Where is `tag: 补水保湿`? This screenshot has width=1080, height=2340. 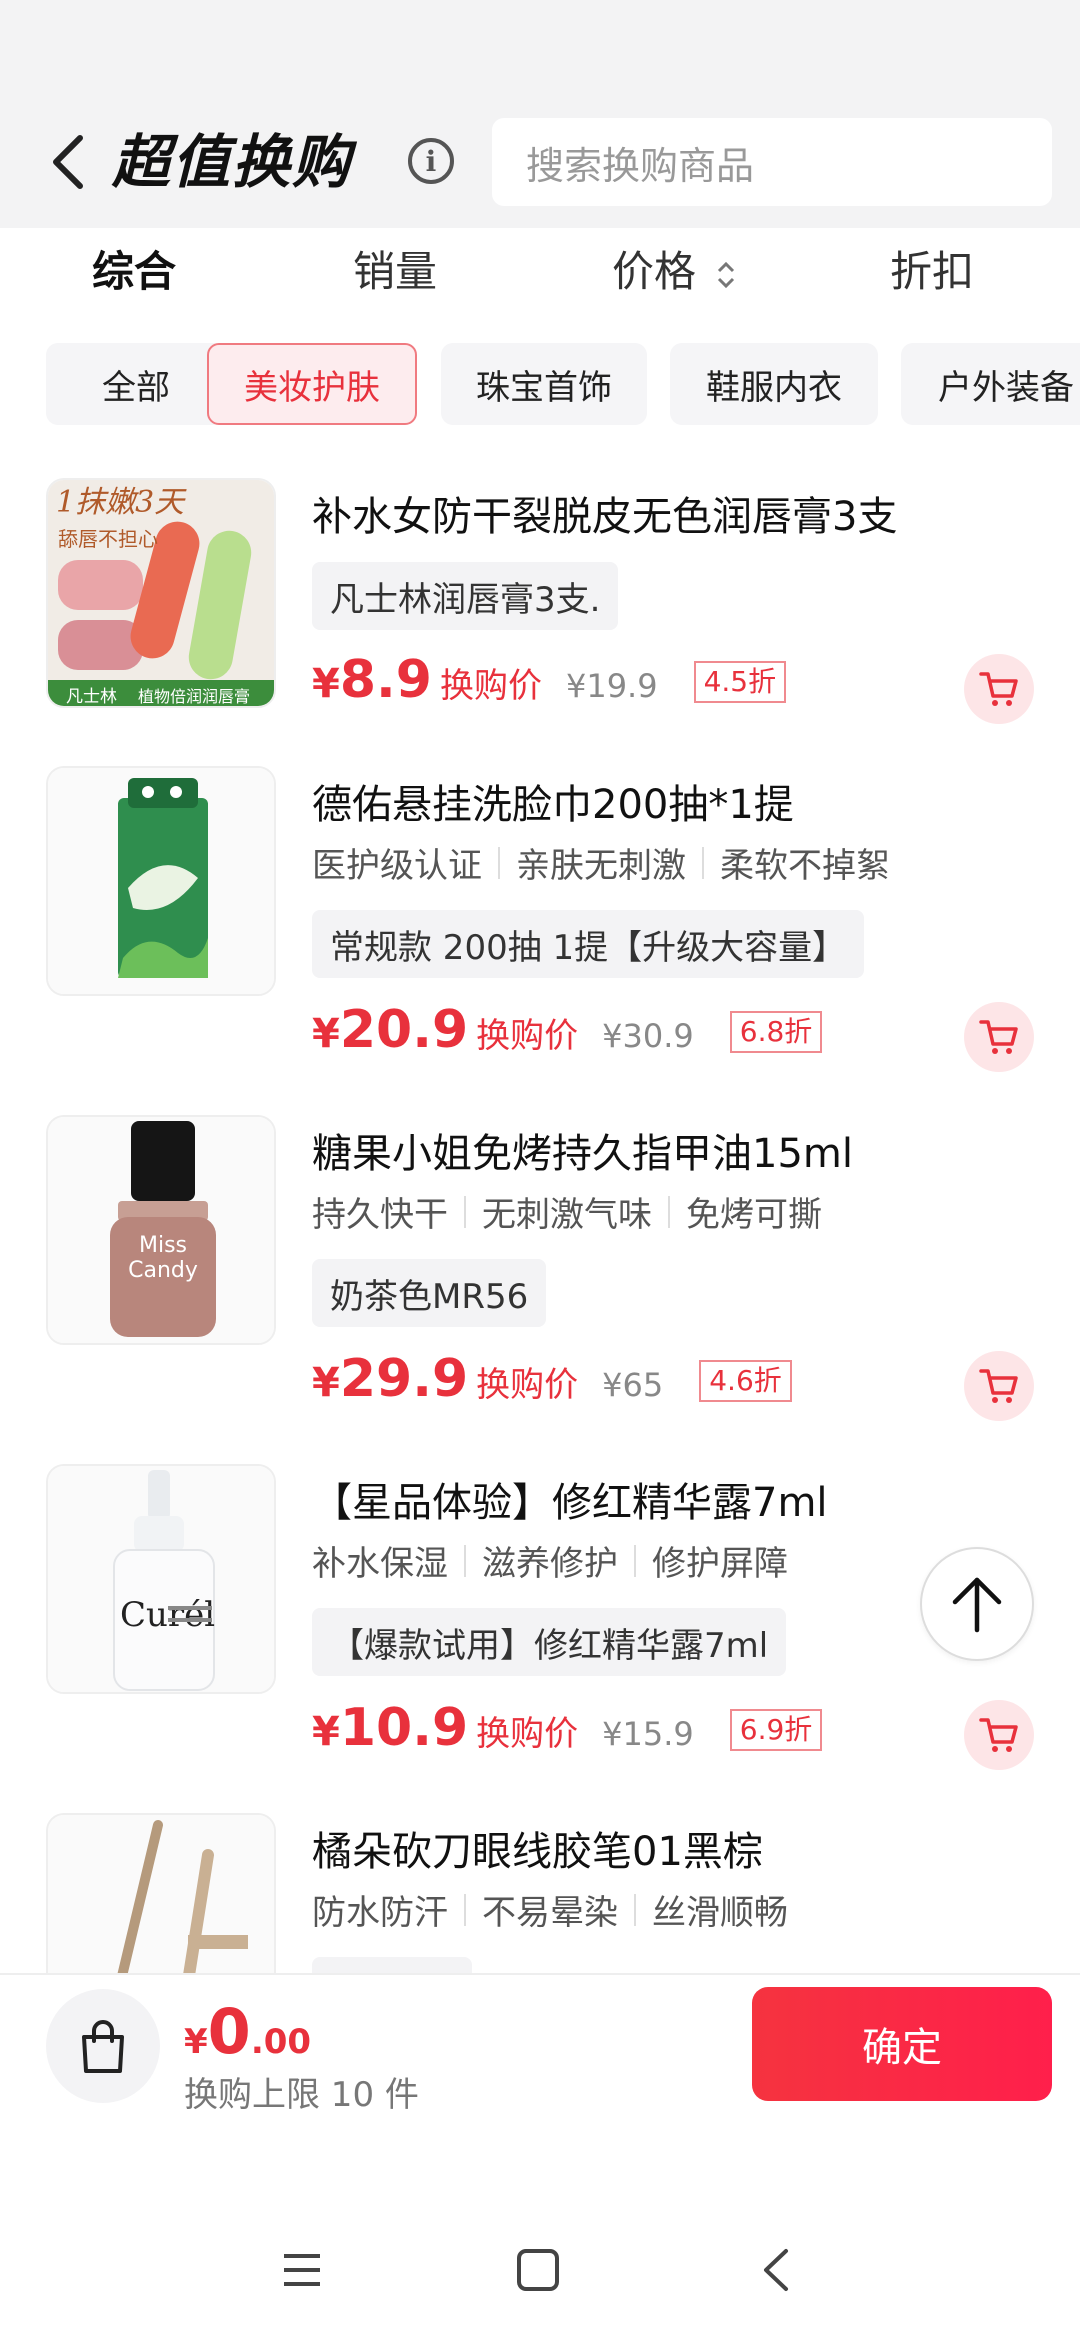 tag: 补水保湿 is located at coordinates (380, 1564).